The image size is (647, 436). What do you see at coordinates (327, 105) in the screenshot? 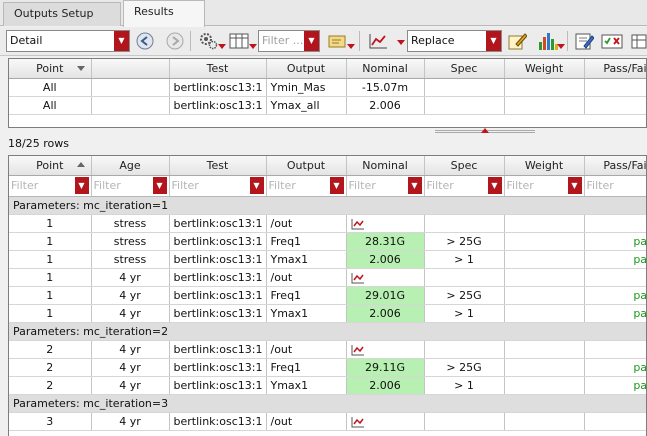
I see `table-row: All bertlink:osc13:1 Ymax_all 2.006` at bounding box center [327, 105].